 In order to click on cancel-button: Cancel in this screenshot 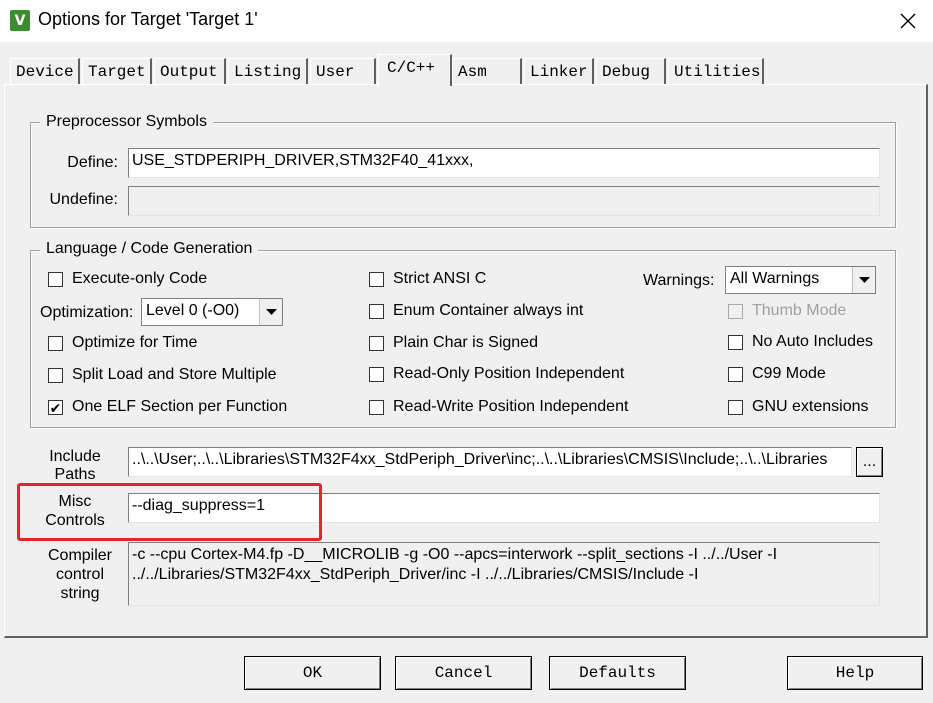, I will do `click(463, 673)`.